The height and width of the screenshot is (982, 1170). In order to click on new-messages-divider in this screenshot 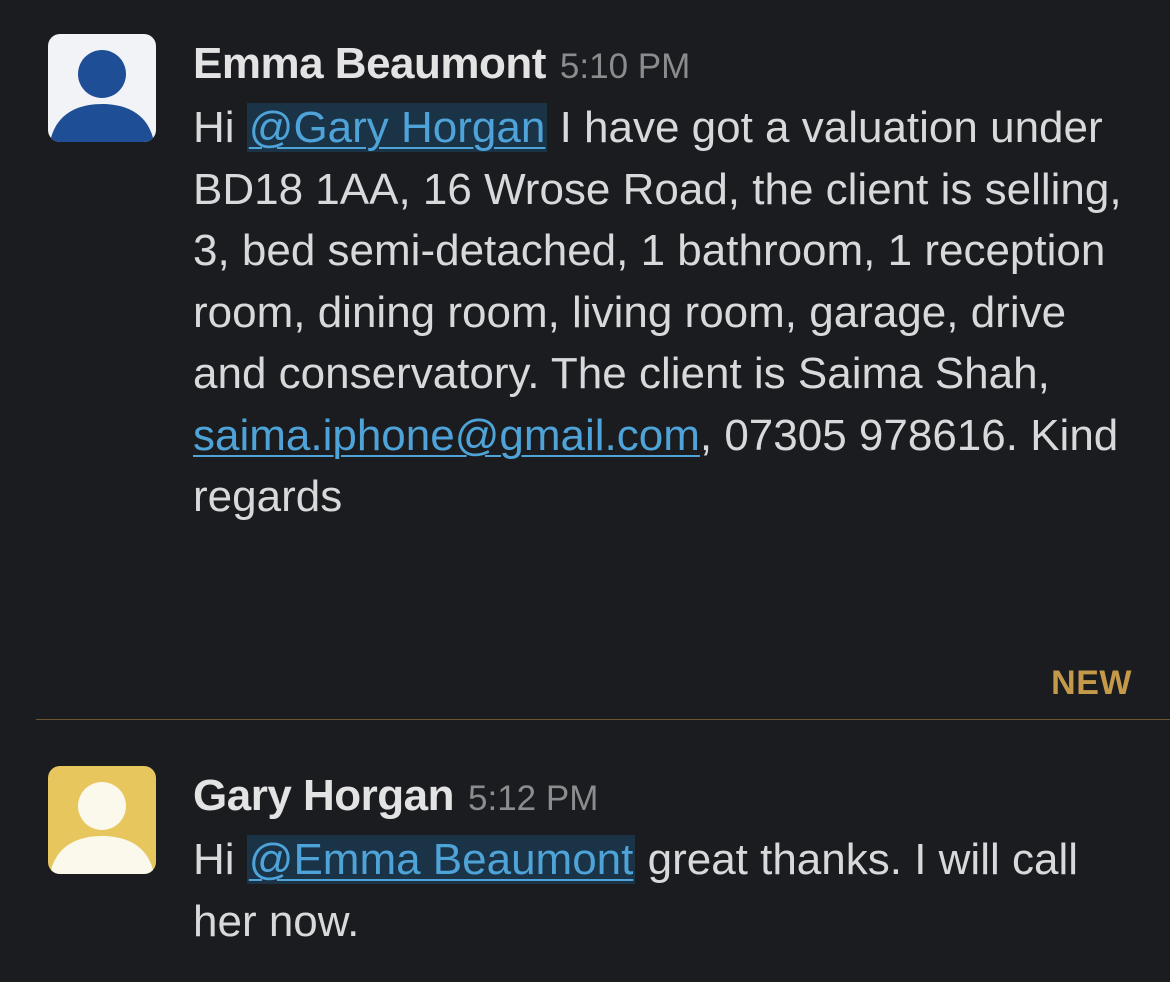, I will do `click(603, 719)`.